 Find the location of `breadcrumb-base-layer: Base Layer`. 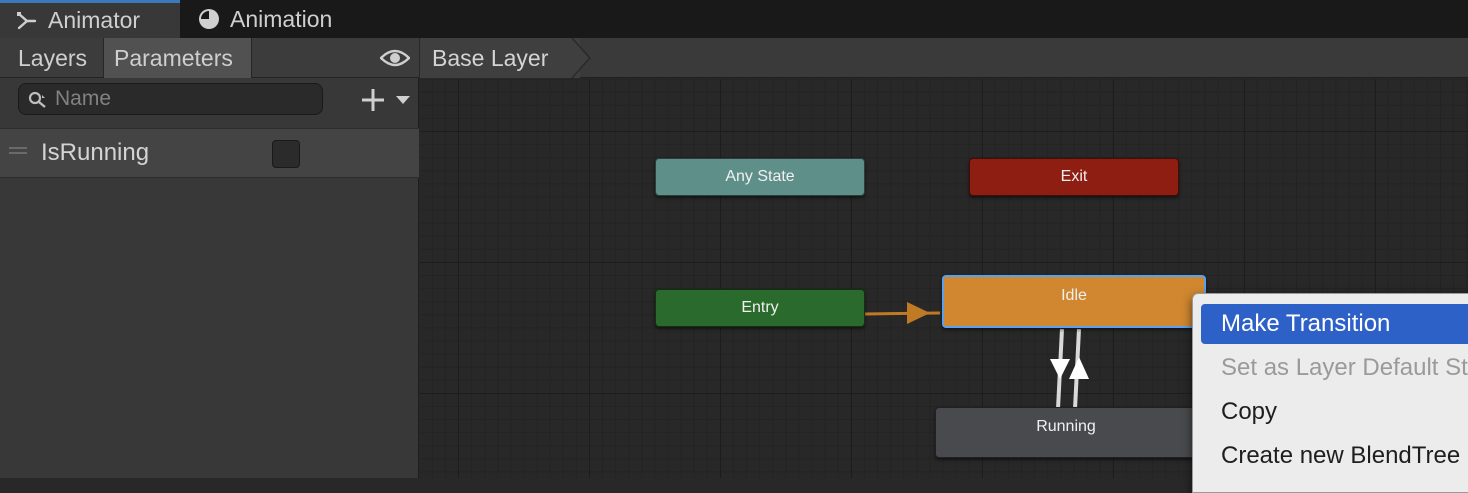

breadcrumb-base-layer: Base Layer is located at coordinates (500, 58).